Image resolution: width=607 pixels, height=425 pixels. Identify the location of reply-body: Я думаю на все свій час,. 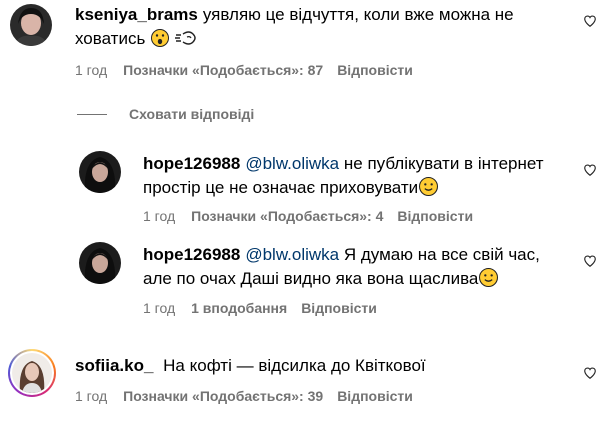
(441, 254).